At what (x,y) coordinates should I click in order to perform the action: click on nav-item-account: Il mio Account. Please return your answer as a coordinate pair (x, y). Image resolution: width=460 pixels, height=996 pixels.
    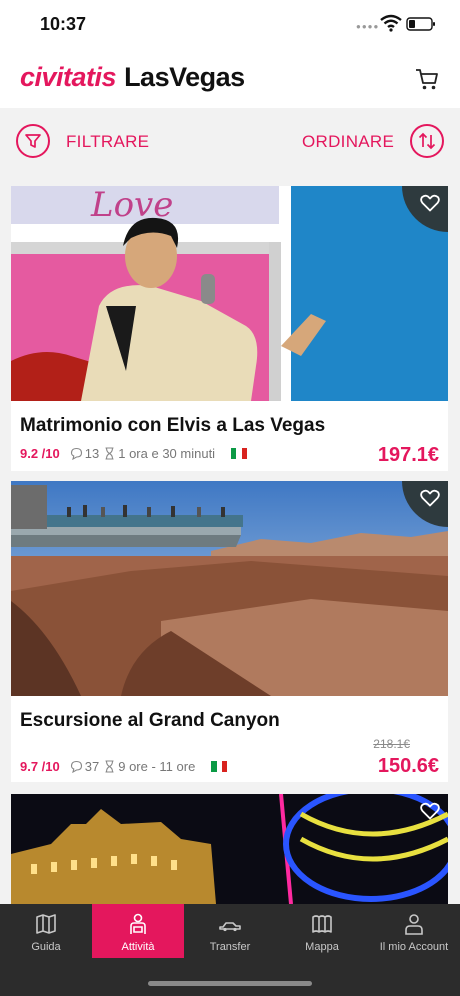
    Looking at the image, I should click on (414, 931).